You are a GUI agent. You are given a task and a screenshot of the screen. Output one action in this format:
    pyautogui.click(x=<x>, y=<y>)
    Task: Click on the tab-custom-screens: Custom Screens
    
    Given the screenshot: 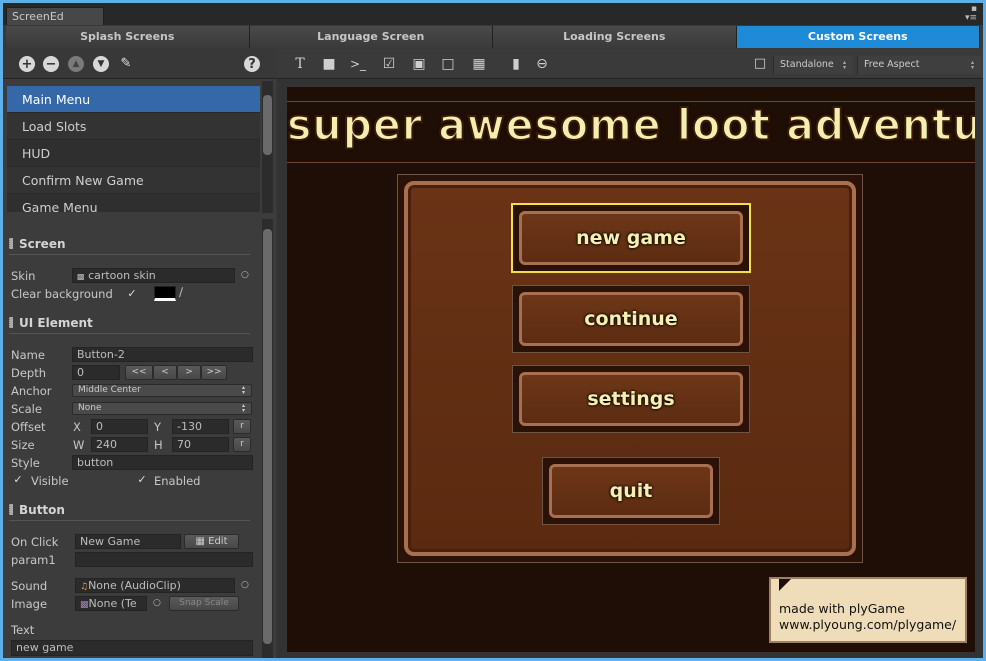 What is the action you would take?
    pyautogui.click(x=858, y=37)
    